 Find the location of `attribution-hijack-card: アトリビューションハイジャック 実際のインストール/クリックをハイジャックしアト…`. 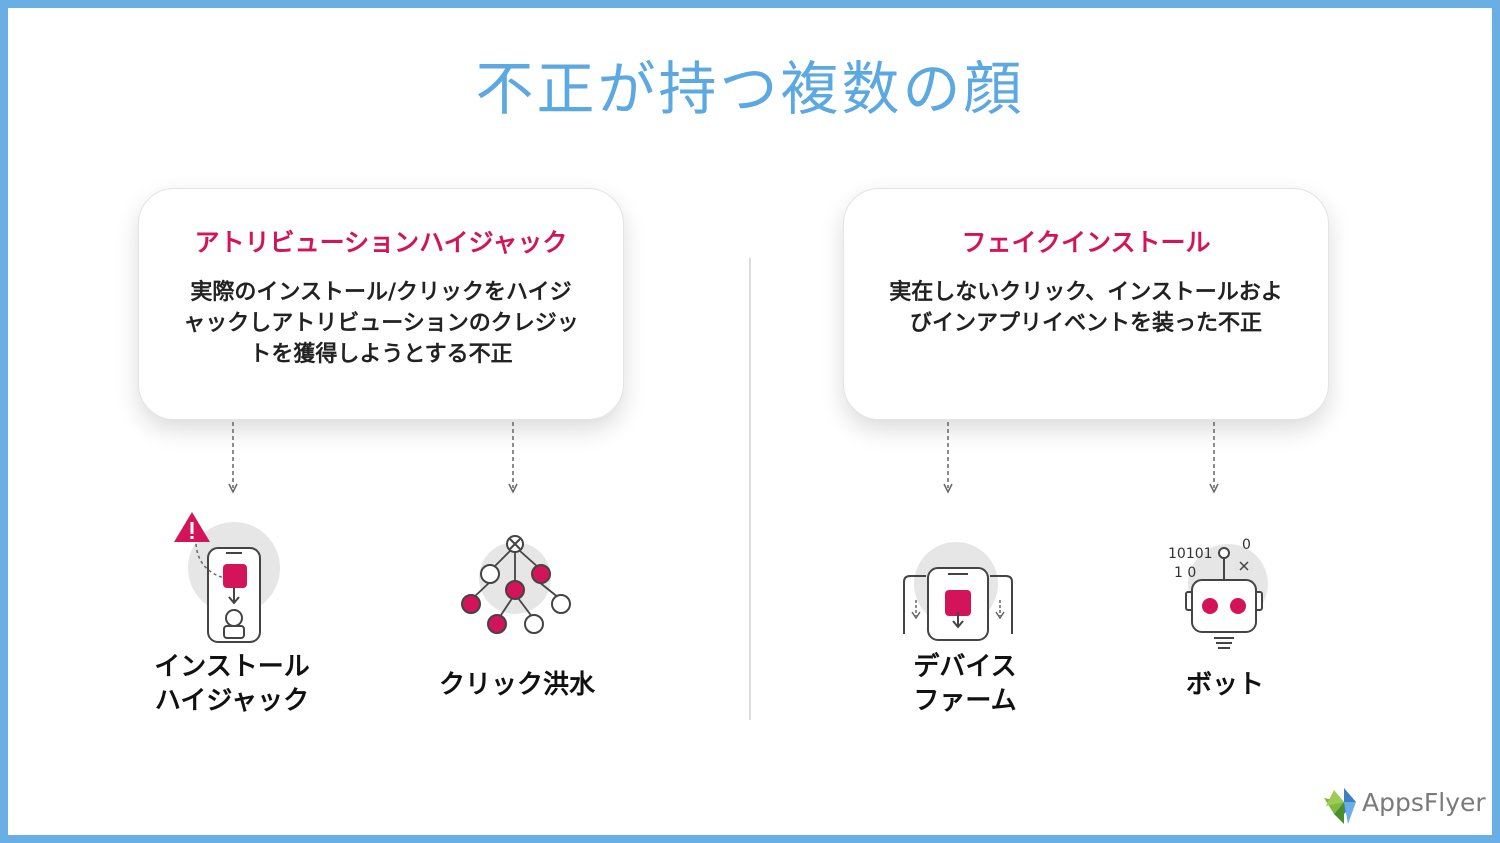

attribution-hijack-card: アトリビューションハイジャック 実際のインストール/クリックをハイジャックしアト… is located at coordinates (381, 304).